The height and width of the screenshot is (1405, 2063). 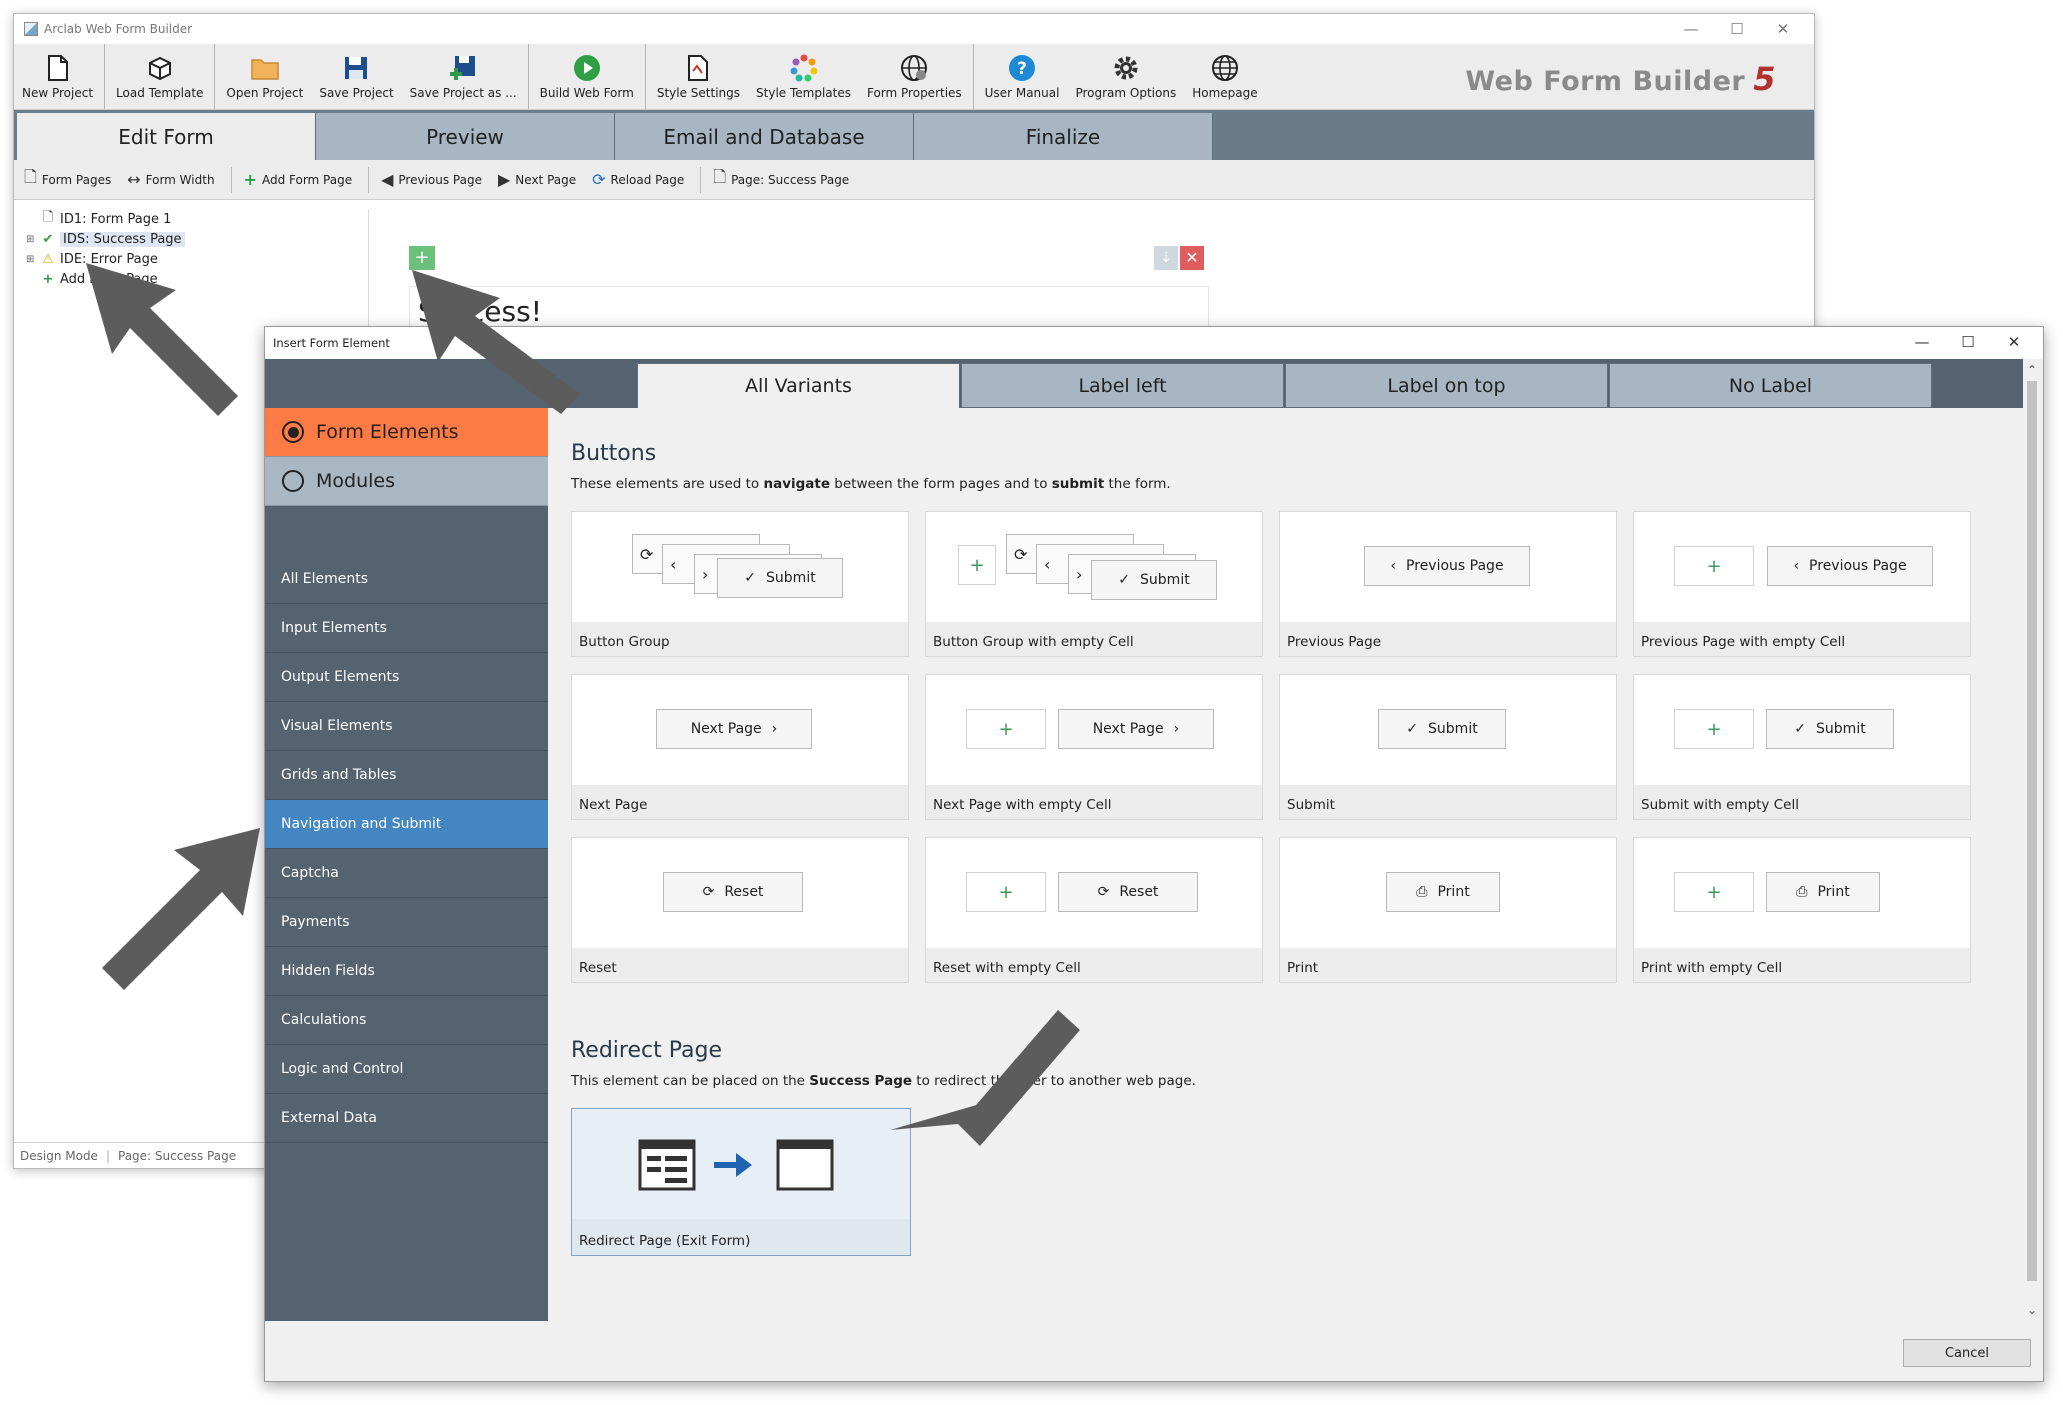 I want to click on annotation-arrow-add, so click(x=496, y=342).